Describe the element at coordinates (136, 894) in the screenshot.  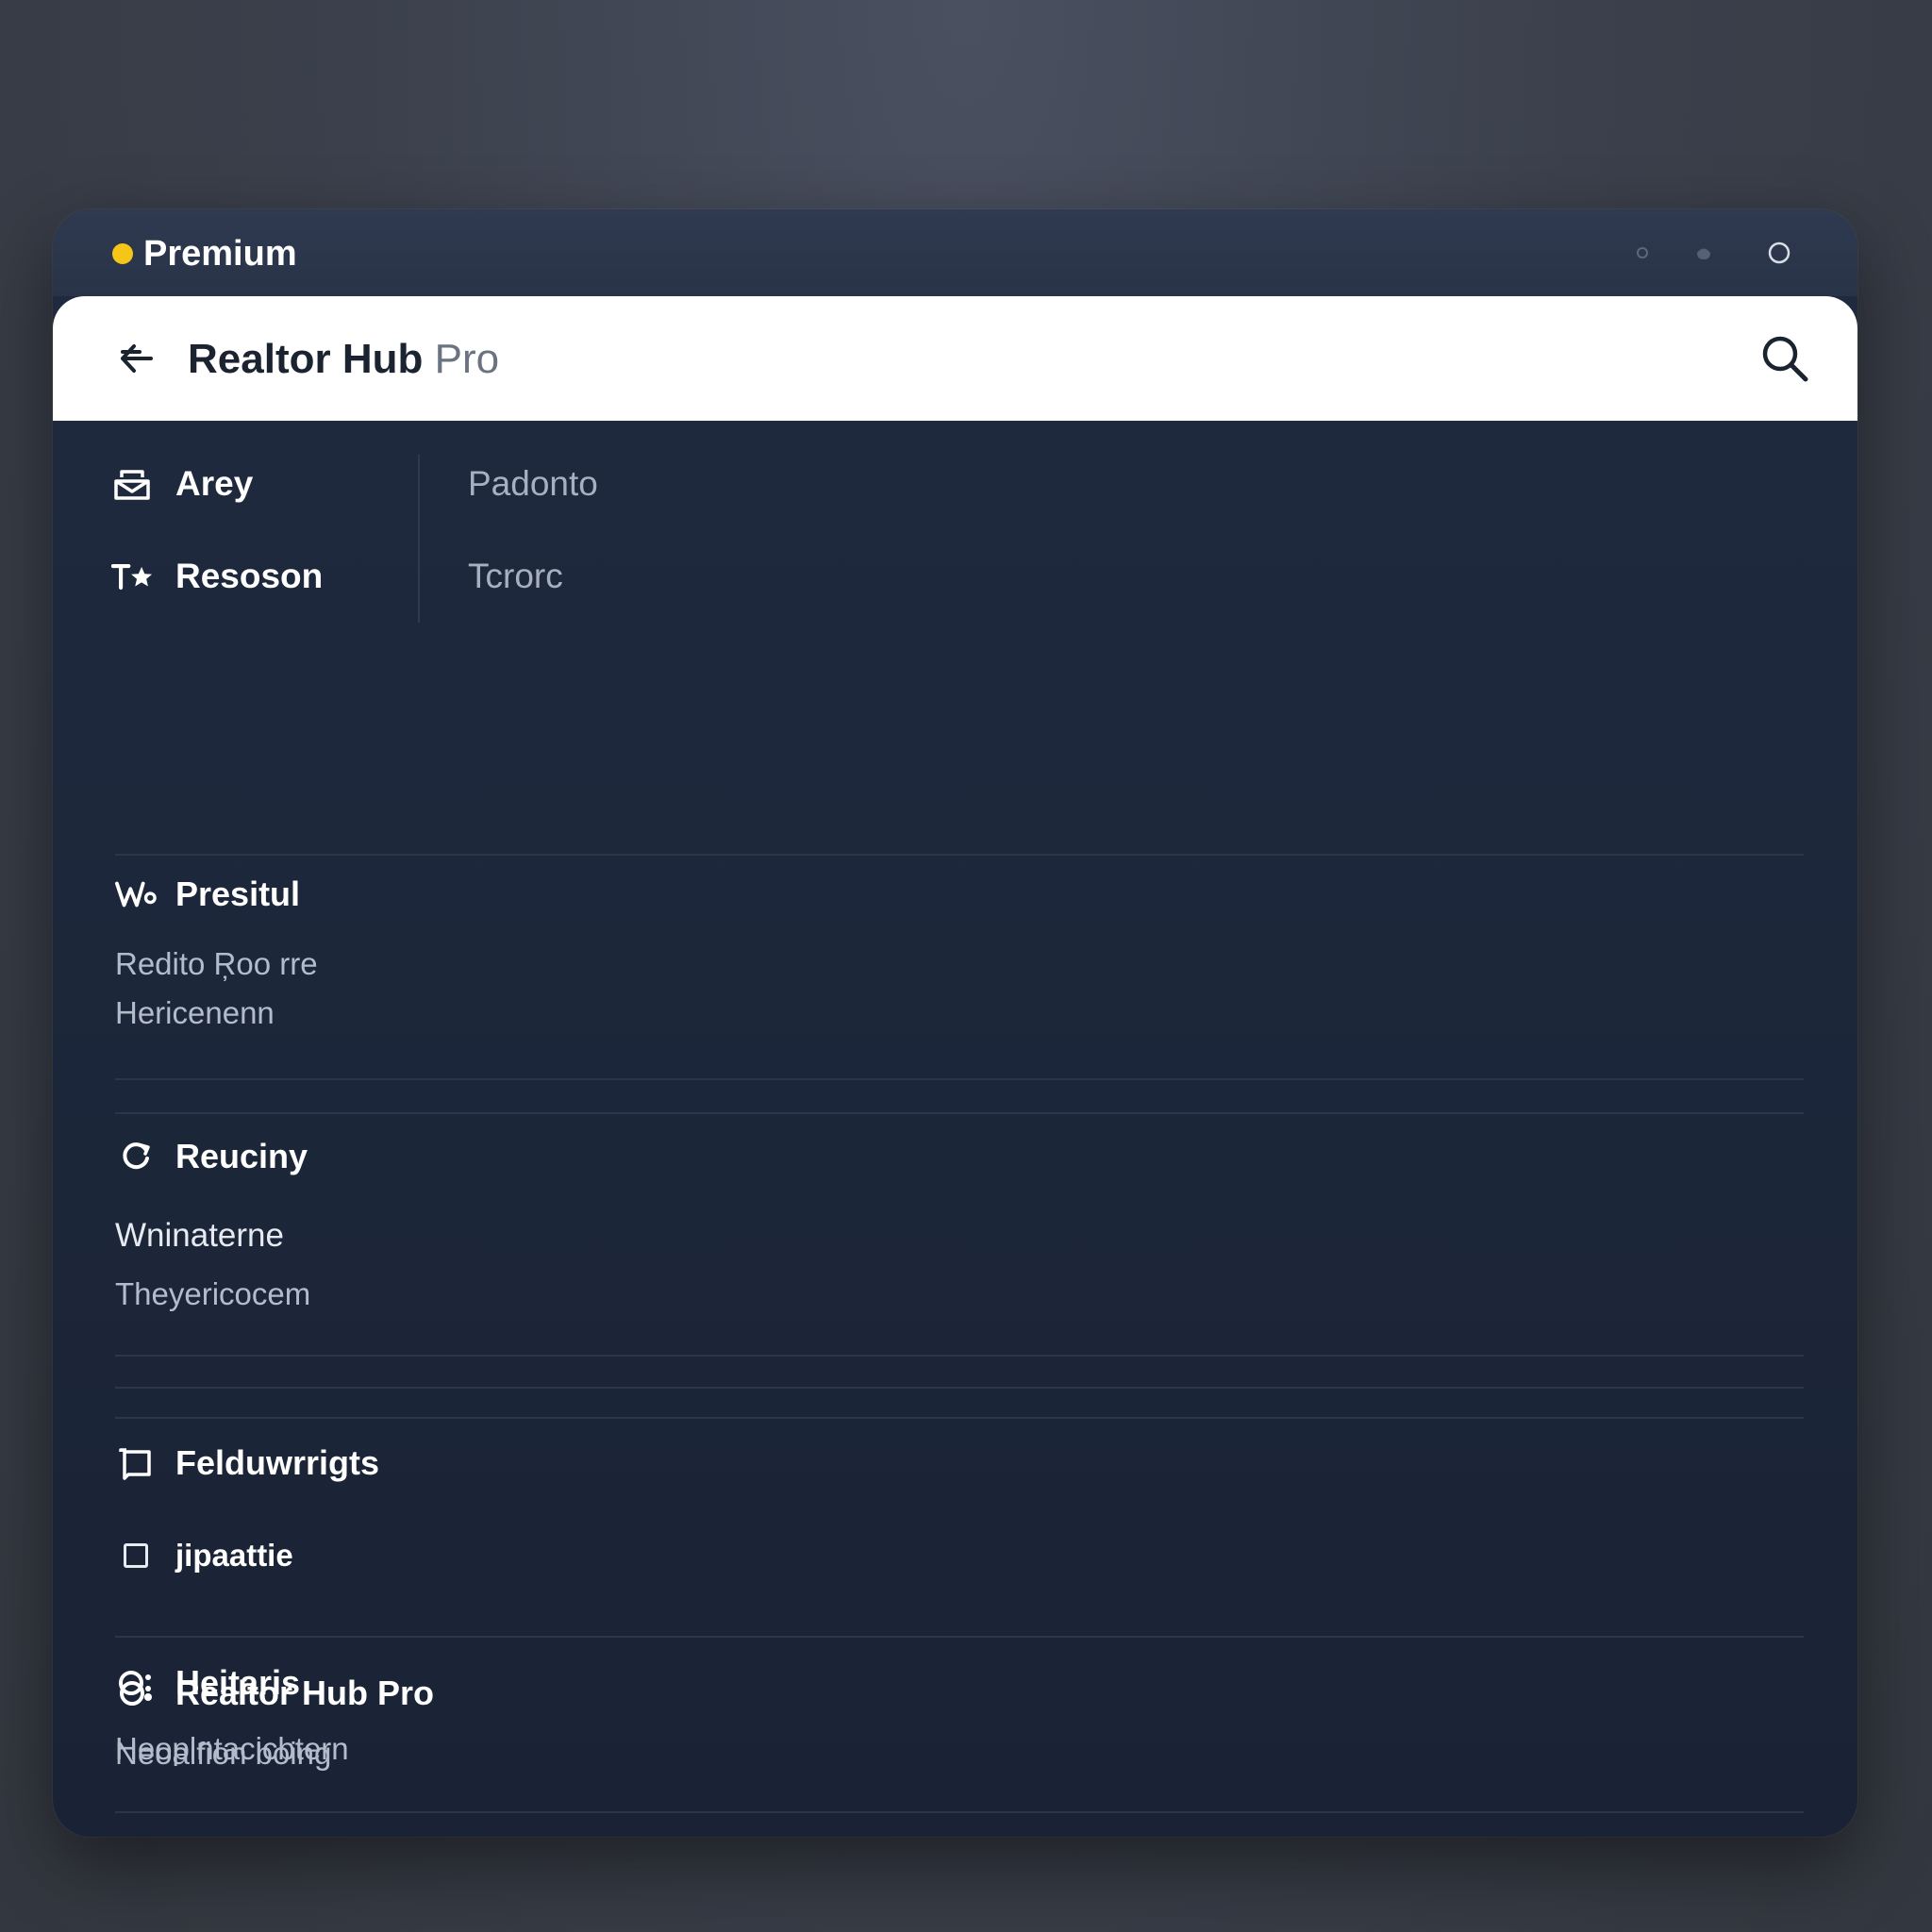
I see `wave-icon` at that location.